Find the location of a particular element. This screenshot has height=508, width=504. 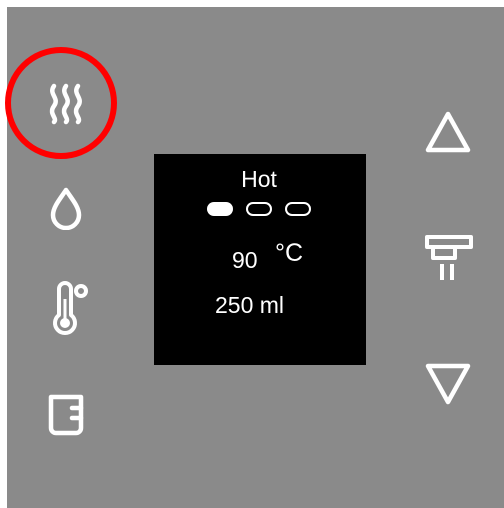

thermometer-icon is located at coordinates (70, 308).